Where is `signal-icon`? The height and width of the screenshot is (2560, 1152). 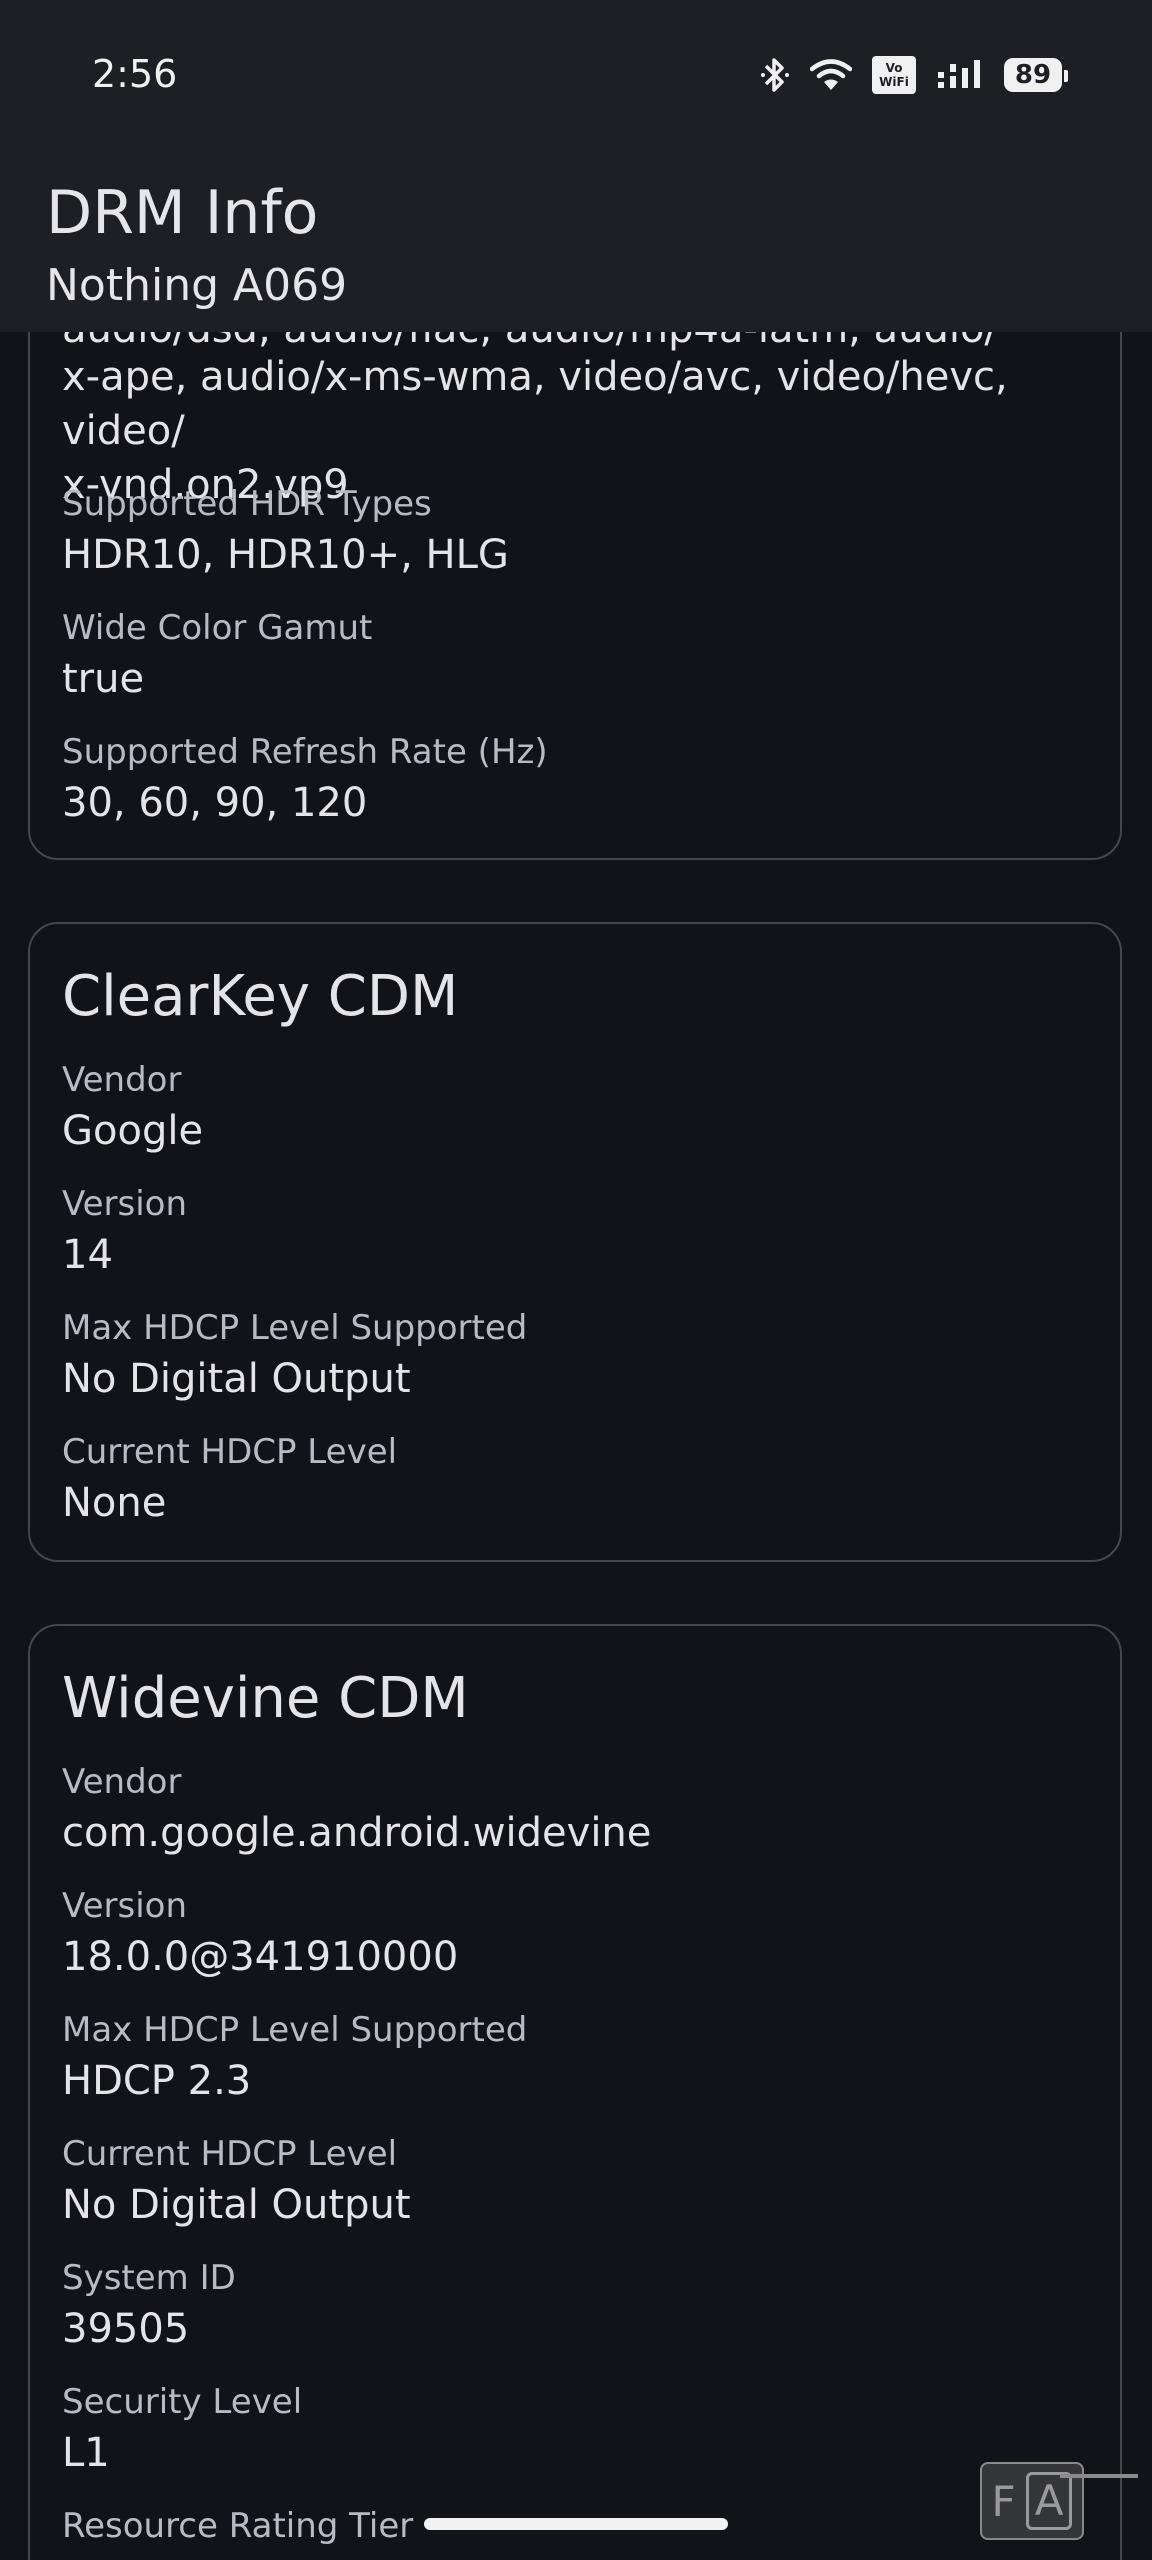 signal-icon is located at coordinates (960, 75).